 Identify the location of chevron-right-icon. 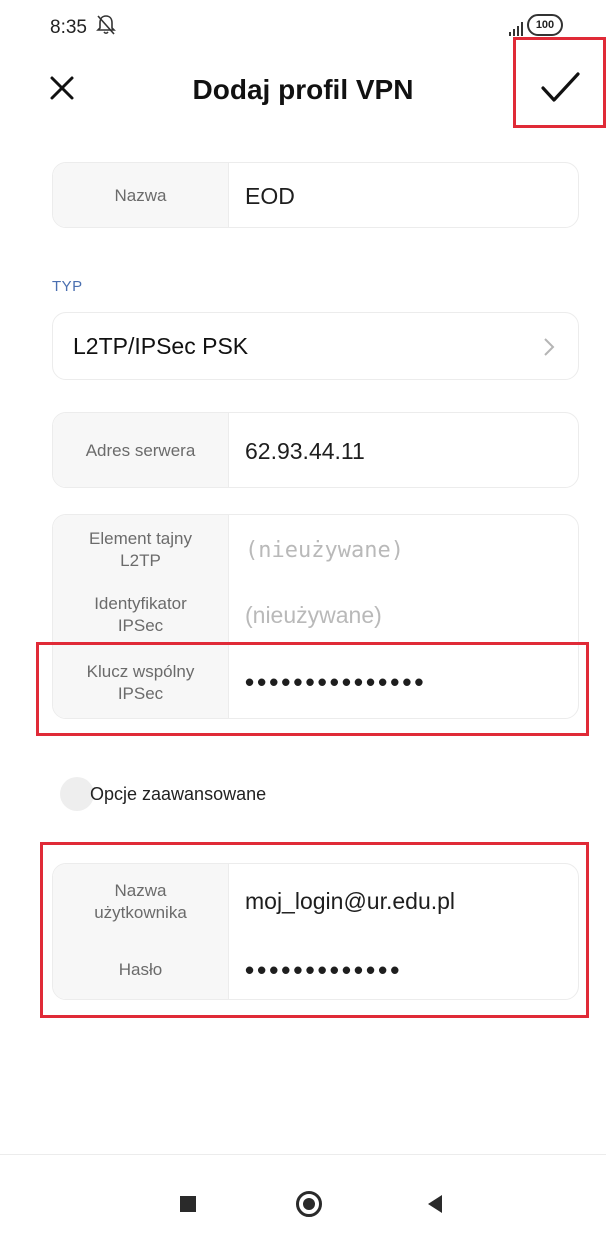
(549, 347).